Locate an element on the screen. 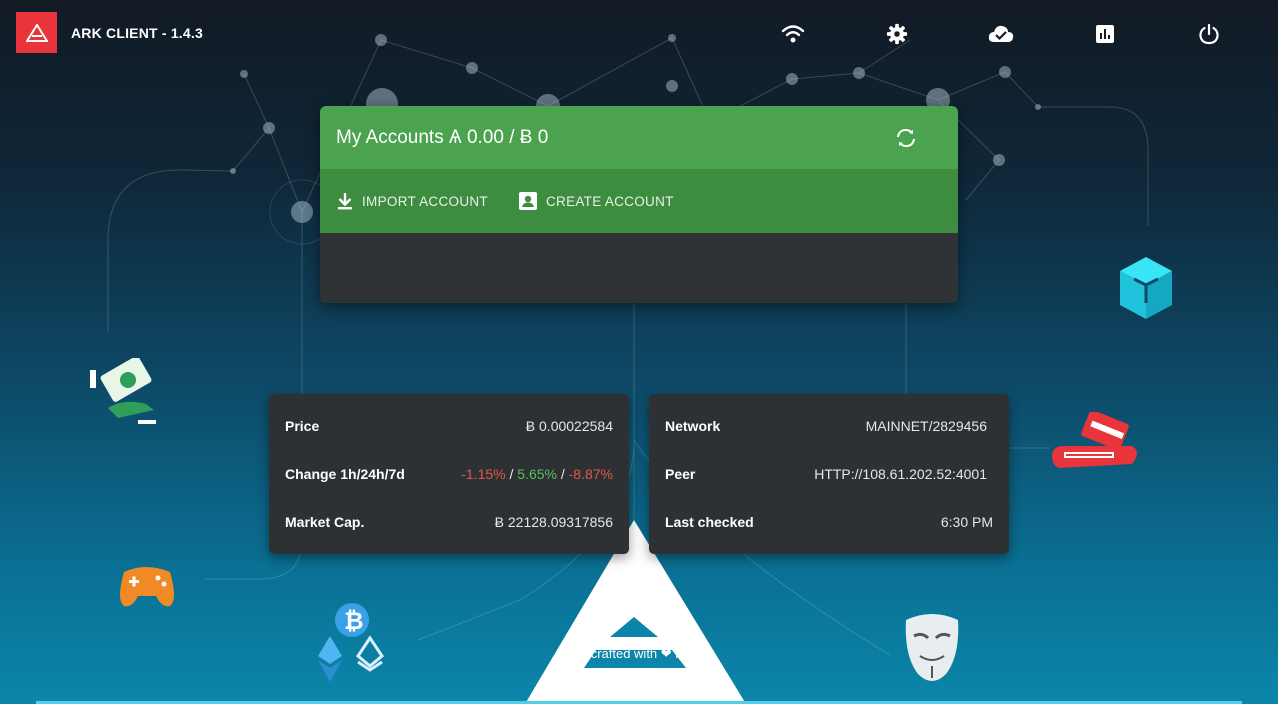  create-account-button: CREATE ACCOUNT is located at coordinates (596, 201).